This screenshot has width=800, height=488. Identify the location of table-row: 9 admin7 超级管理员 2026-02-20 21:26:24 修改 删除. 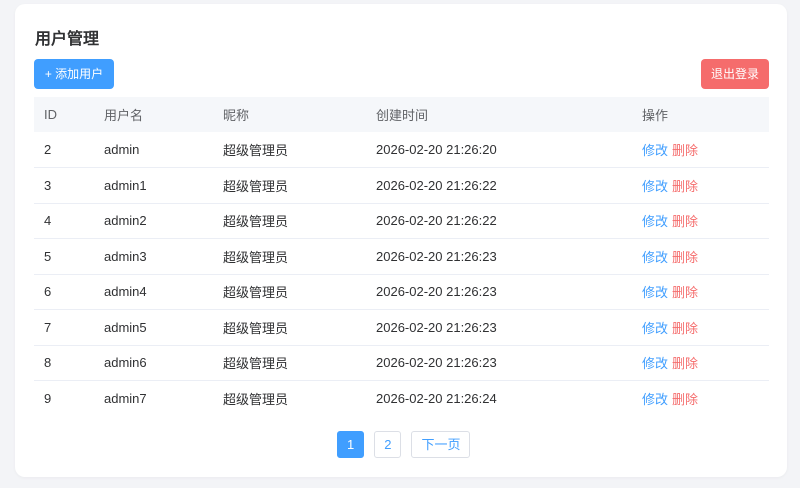
(401, 399).